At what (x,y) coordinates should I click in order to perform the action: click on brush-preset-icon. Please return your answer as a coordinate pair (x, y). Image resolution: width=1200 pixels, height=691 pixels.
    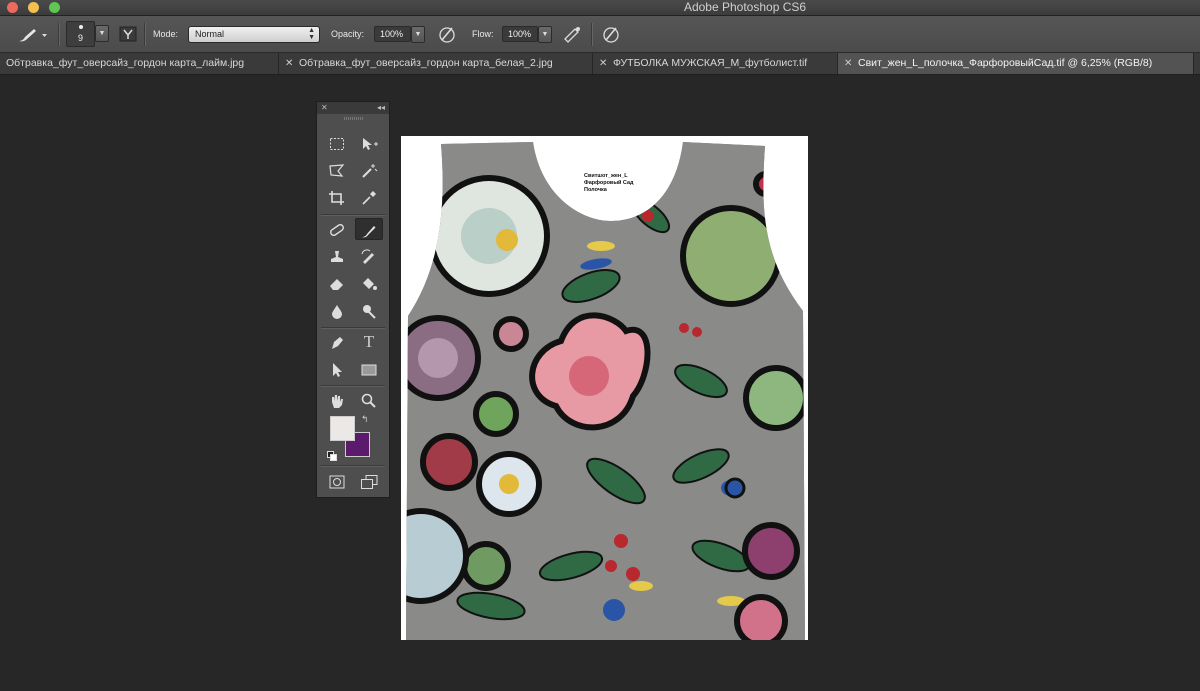
    Looking at the image, I should click on (33, 35).